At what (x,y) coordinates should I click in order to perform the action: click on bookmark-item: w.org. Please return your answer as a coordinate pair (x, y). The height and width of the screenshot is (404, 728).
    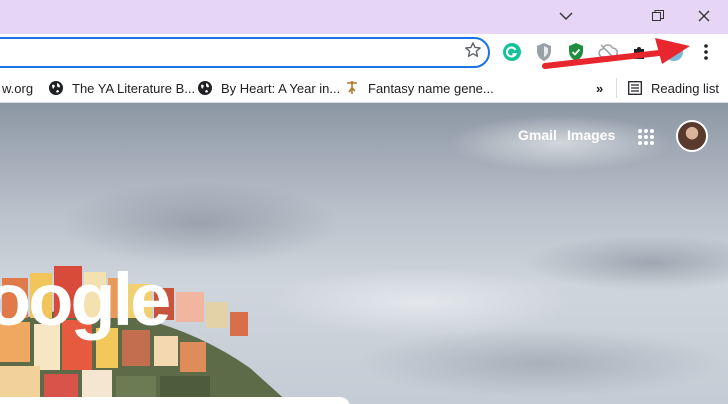
    Looking at the image, I should click on (17, 88).